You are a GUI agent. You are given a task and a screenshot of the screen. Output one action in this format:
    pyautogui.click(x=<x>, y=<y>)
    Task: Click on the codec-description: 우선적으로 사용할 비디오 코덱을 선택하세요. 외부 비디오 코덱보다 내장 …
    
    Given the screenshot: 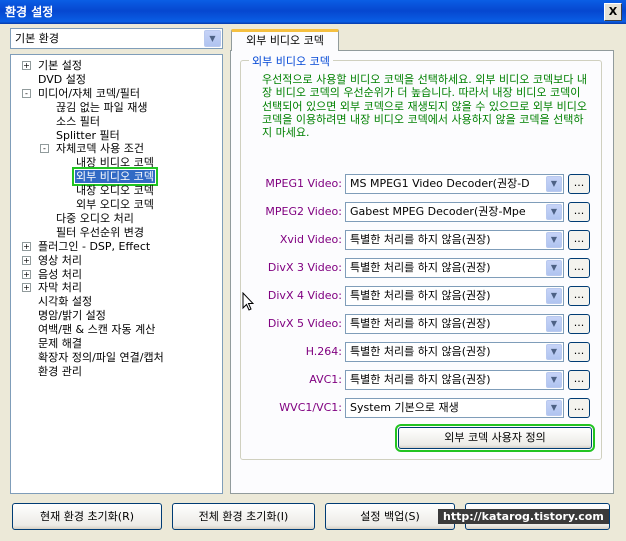 What is the action you would take?
    pyautogui.click(x=424, y=106)
    